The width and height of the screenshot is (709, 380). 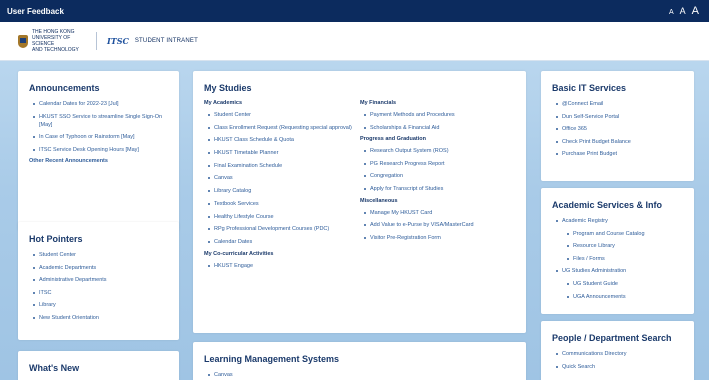 I want to click on list-item: Program and Course Catalog, so click(x=618, y=234).